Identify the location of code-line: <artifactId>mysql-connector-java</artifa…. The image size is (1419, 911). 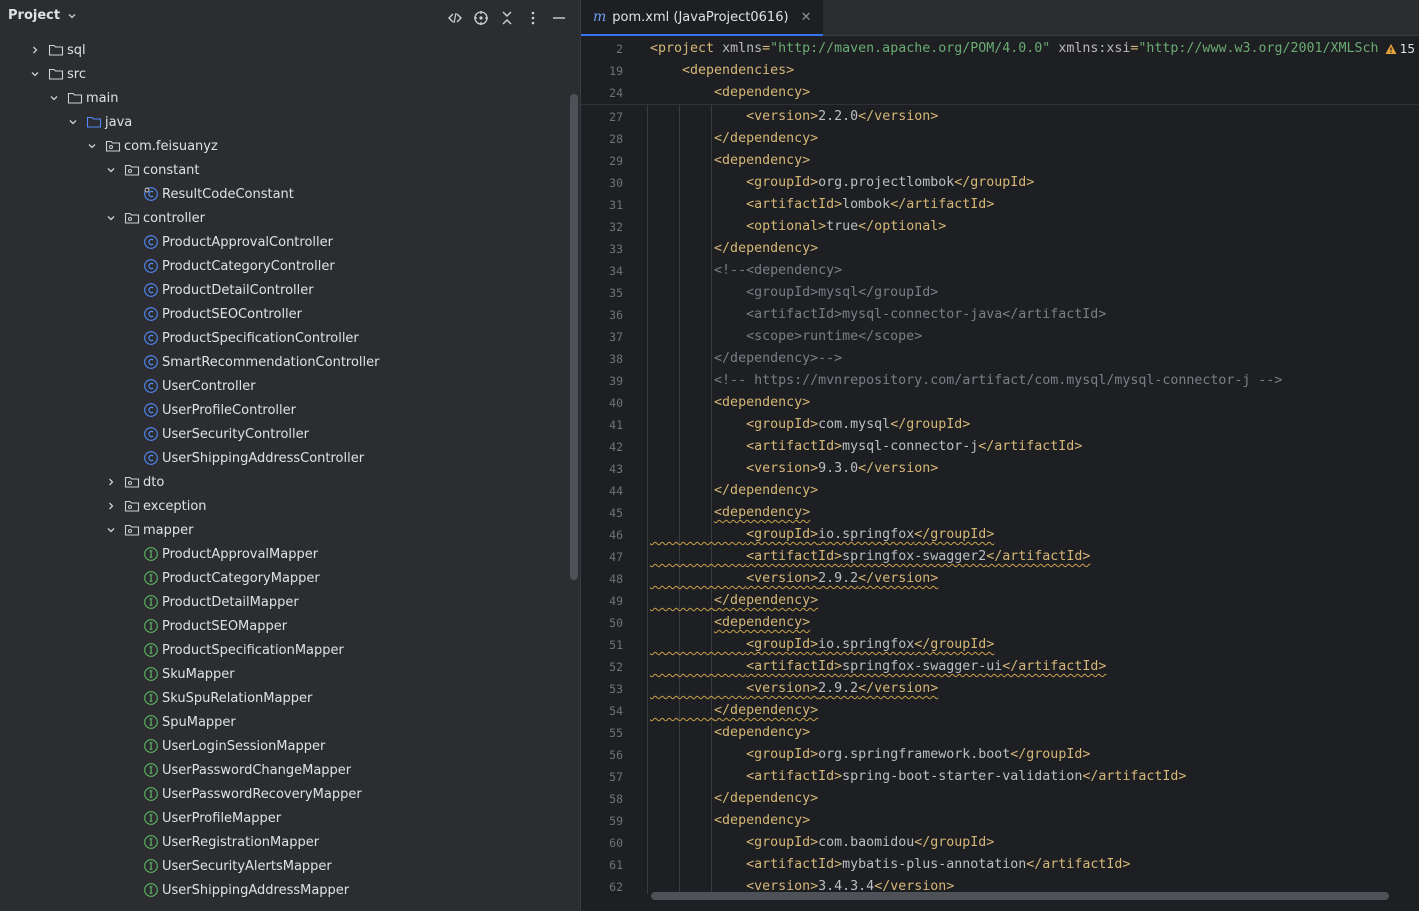
(878, 315).